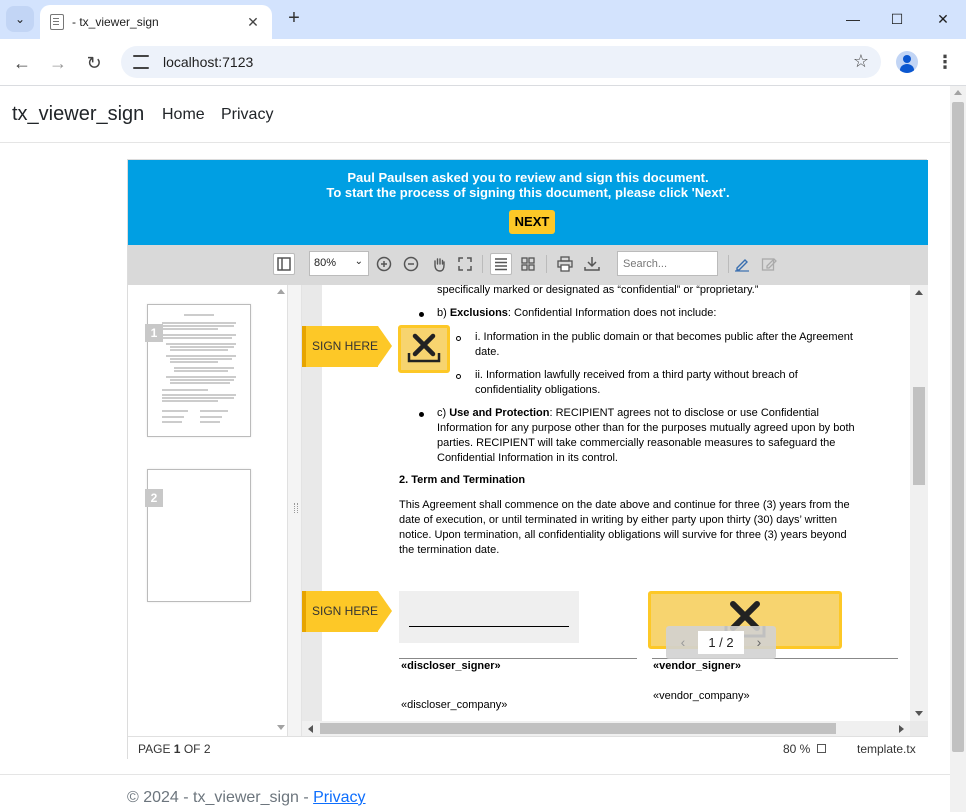  What do you see at coordinates (295, 510) in the screenshot?
I see `pane-splitter` at bounding box center [295, 510].